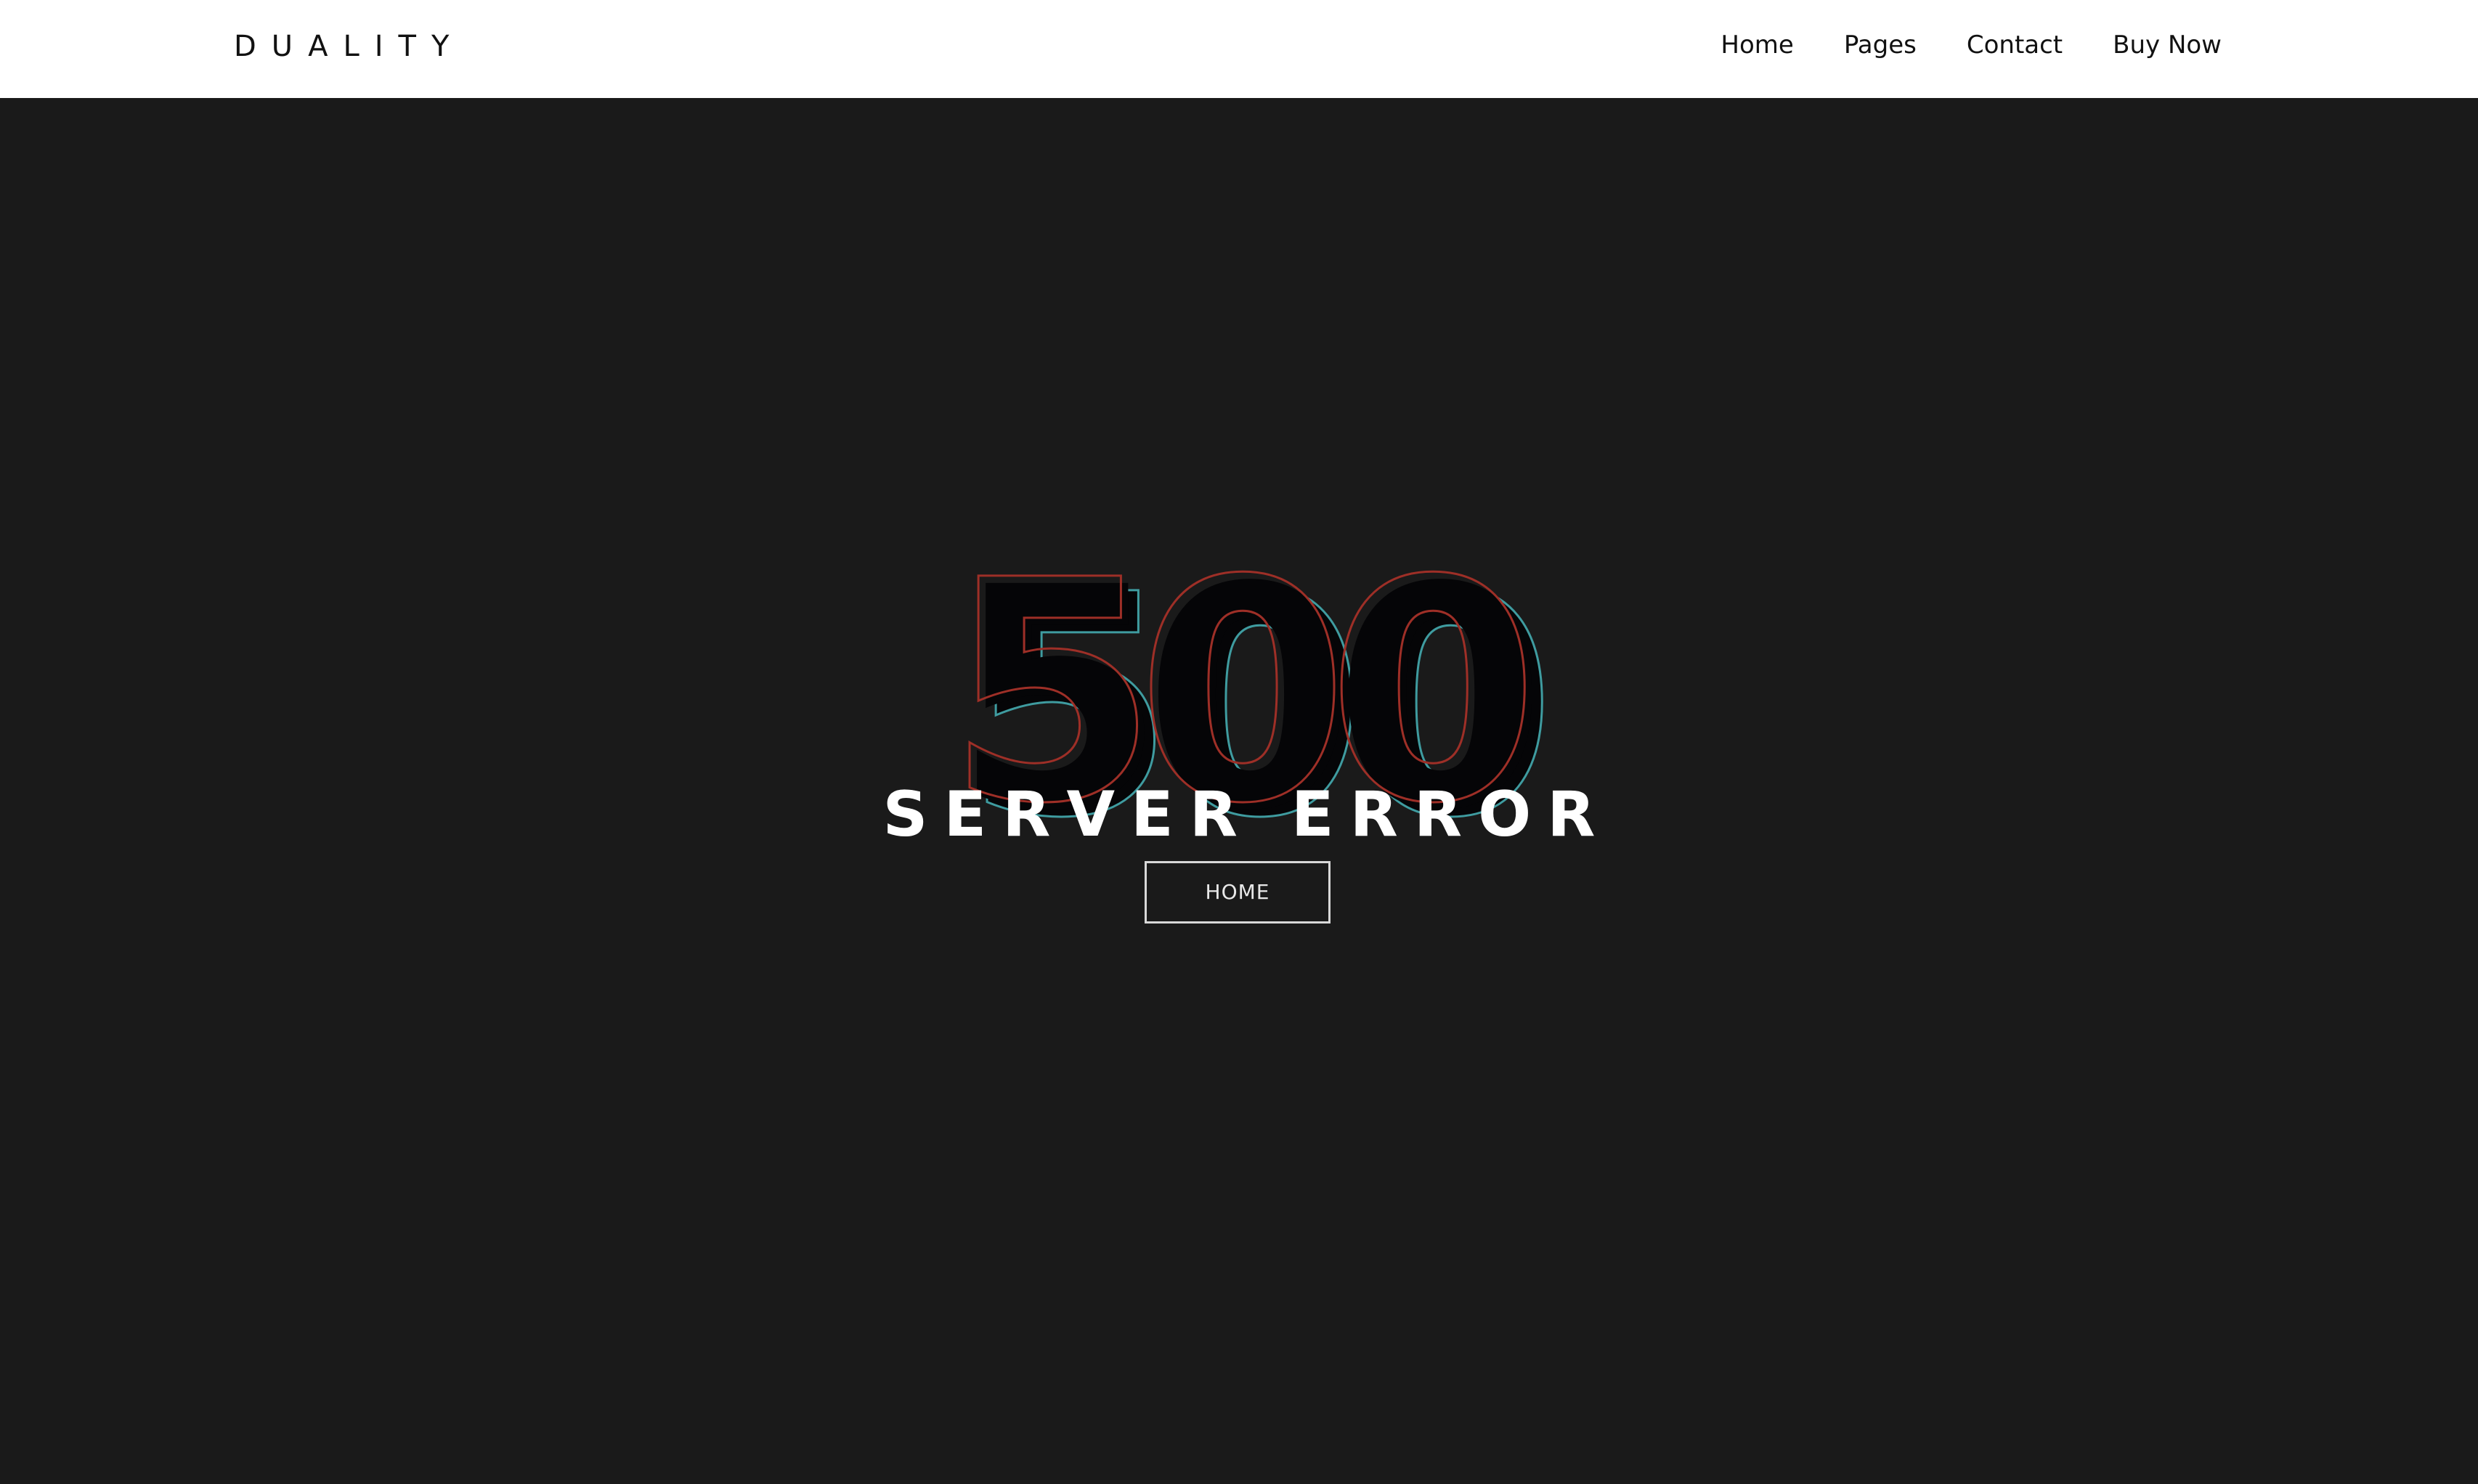  What do you see at coordinates (1238, 892) in the screenshot?
I see `home-button: HOME` at bounding box center [1238, 892].